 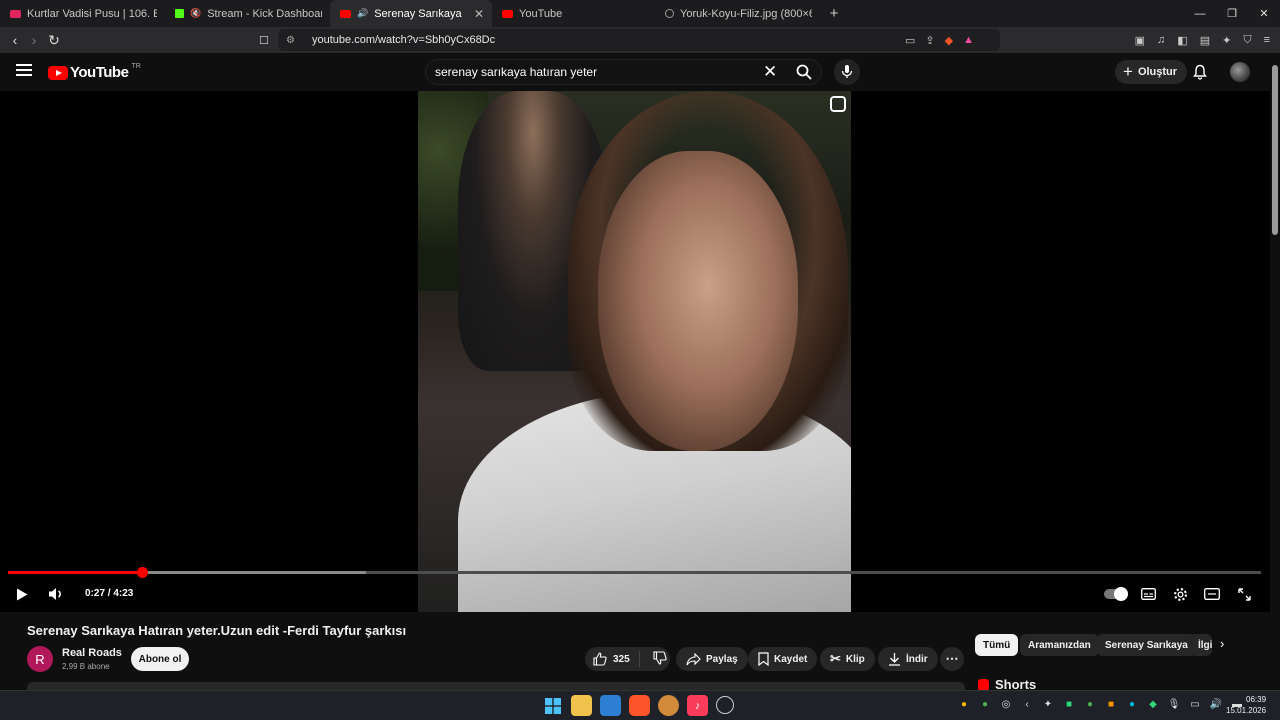 I want to click on scrubber-handle, so click(x=143, y=572).